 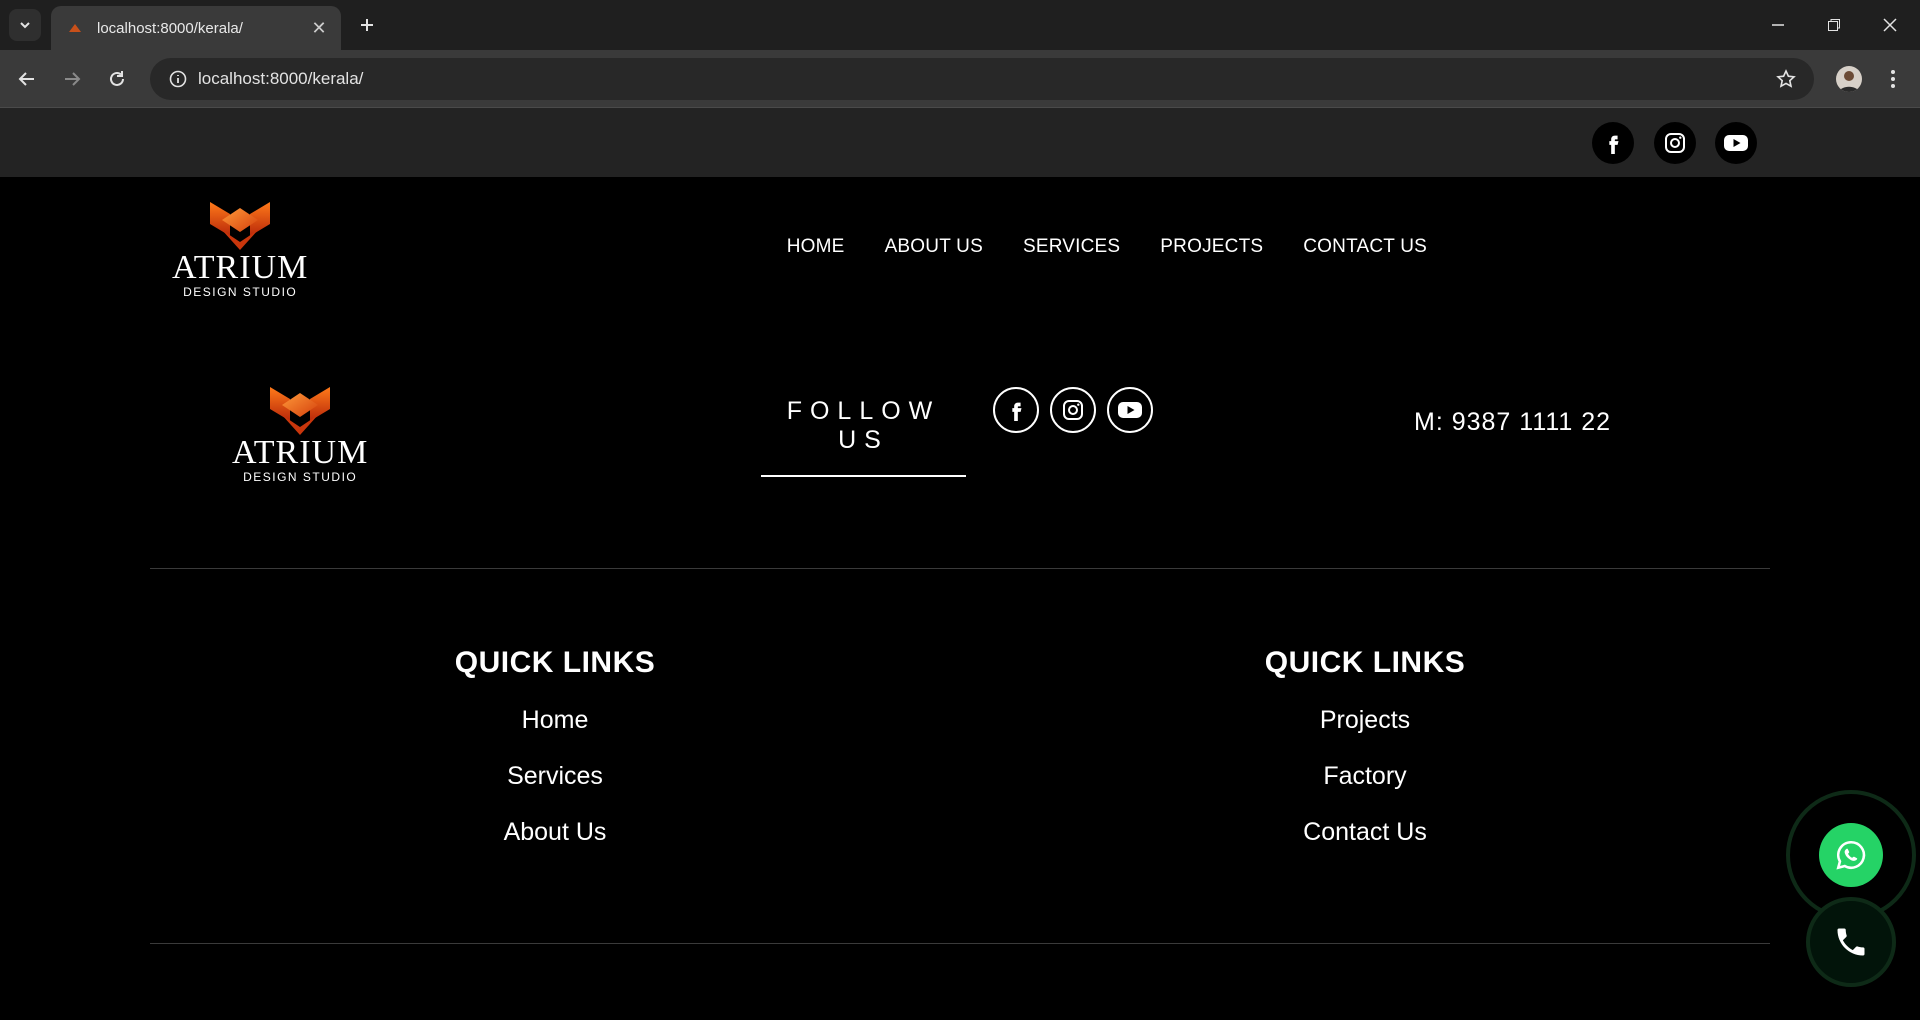 I want to click on restore-button, so click(x=1834, y=25).